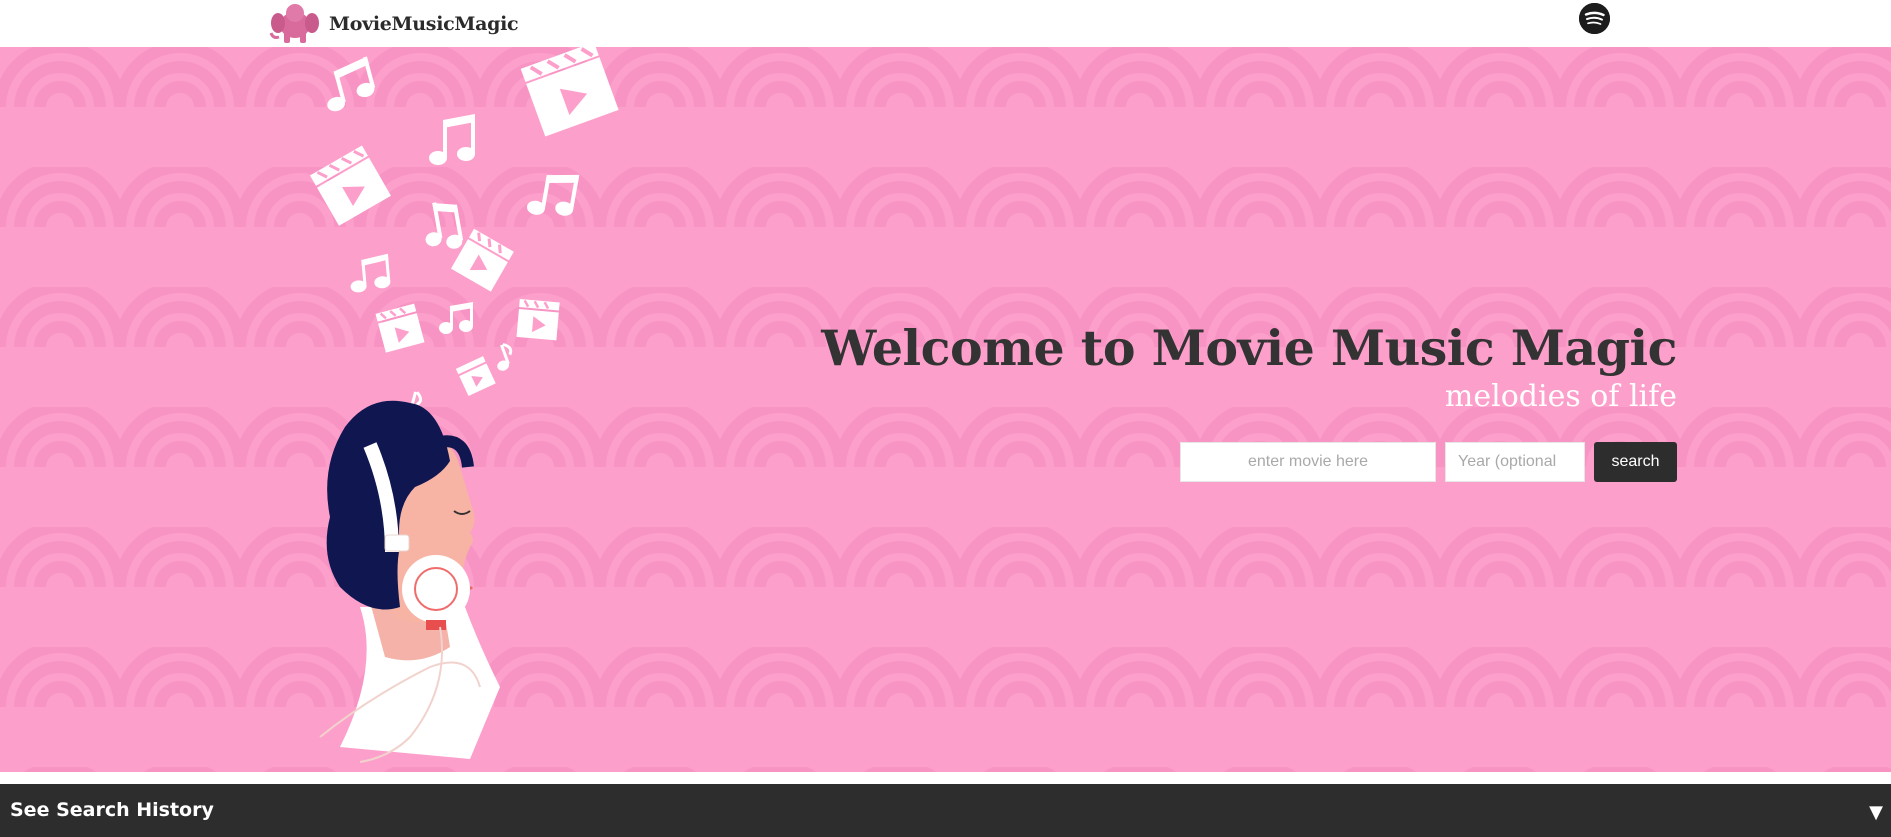 This screenshot has height=837, width=1891. I want to click on chevron-down-icon: ▼, so click(1876, 812).